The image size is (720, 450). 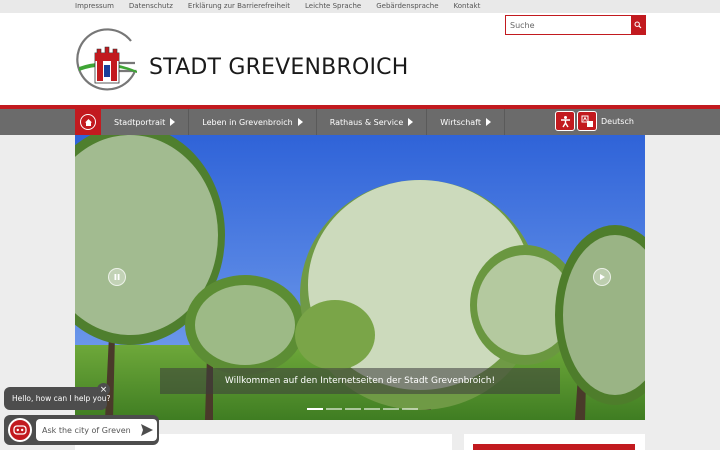 I want to click on search-button, so click(x=638, y=25).